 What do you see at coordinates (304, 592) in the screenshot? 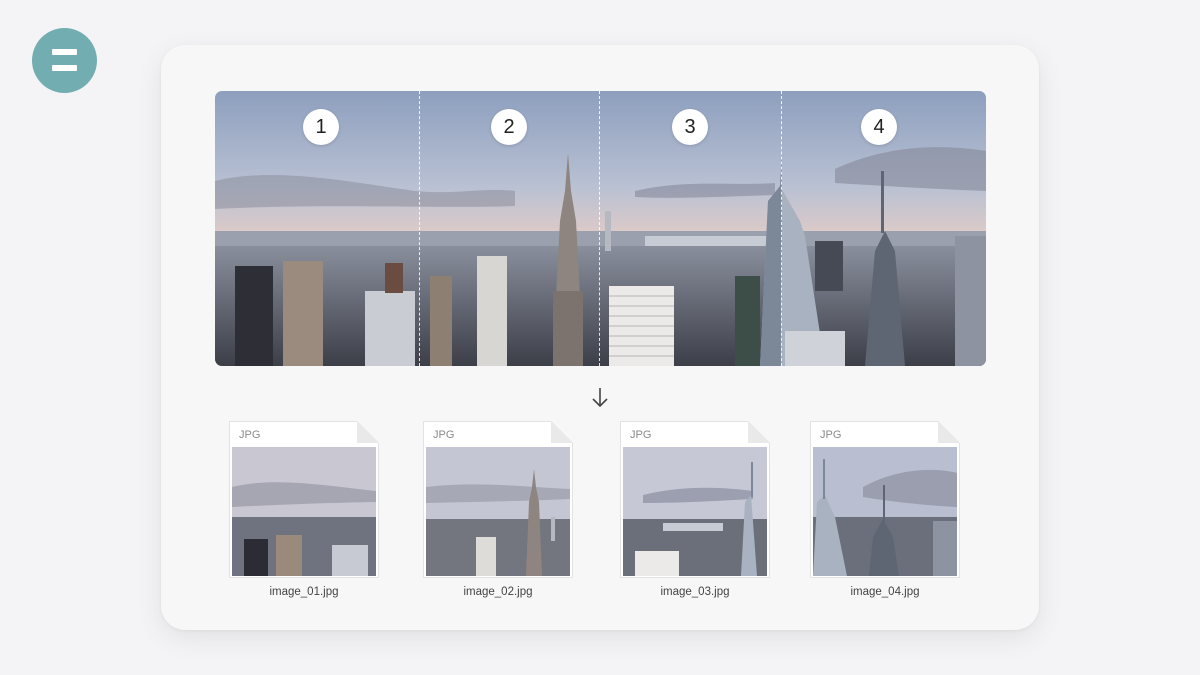
I see `file-name: image_01.jpg` at bounding box center [304, 592].